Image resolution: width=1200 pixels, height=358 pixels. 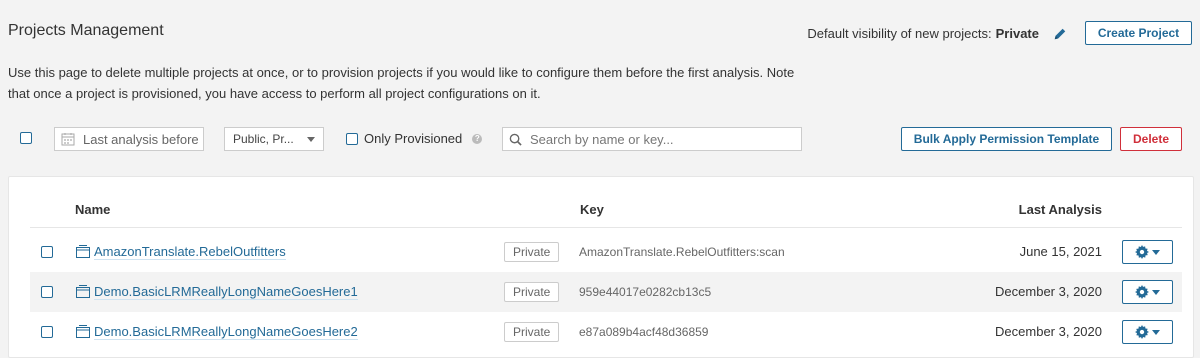 I want to click on last-analysis-date-input: Last analysis before, so click(x=129, y=139).